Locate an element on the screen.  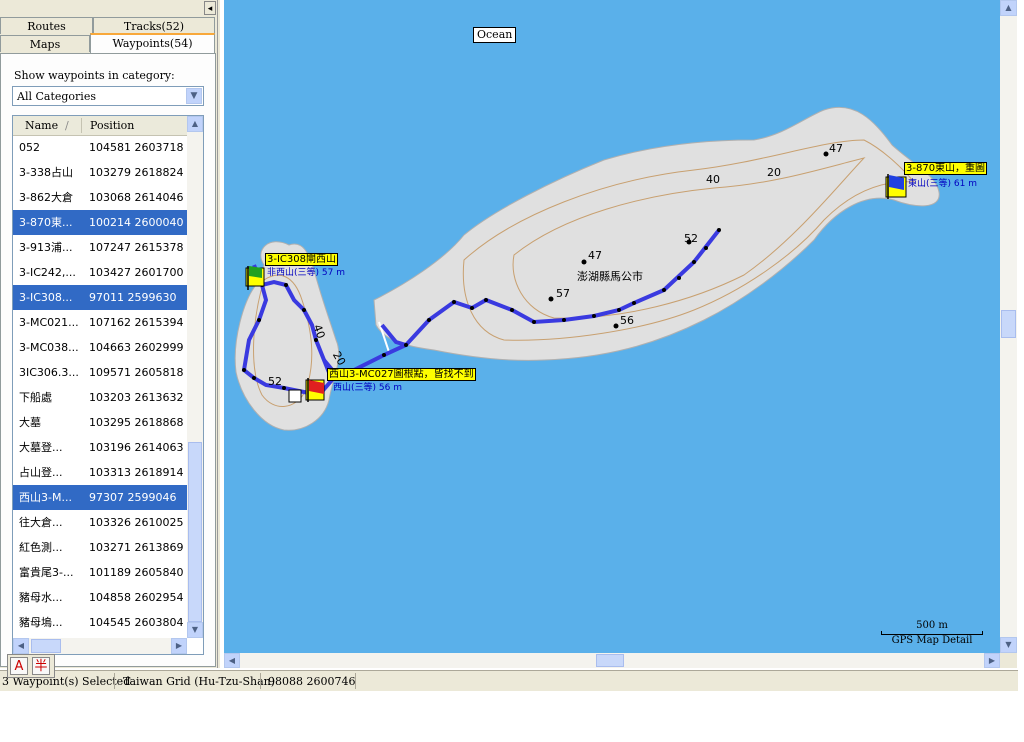
list-item: 3-338占山 103279 2618824 is located at coordinates (100, 172).